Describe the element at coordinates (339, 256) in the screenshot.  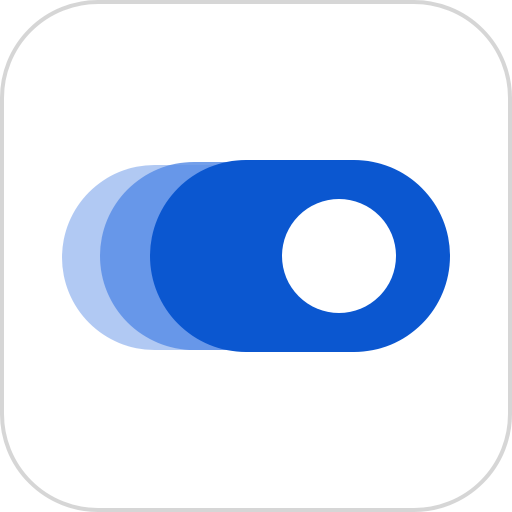
I see `switch-knob` at that location.